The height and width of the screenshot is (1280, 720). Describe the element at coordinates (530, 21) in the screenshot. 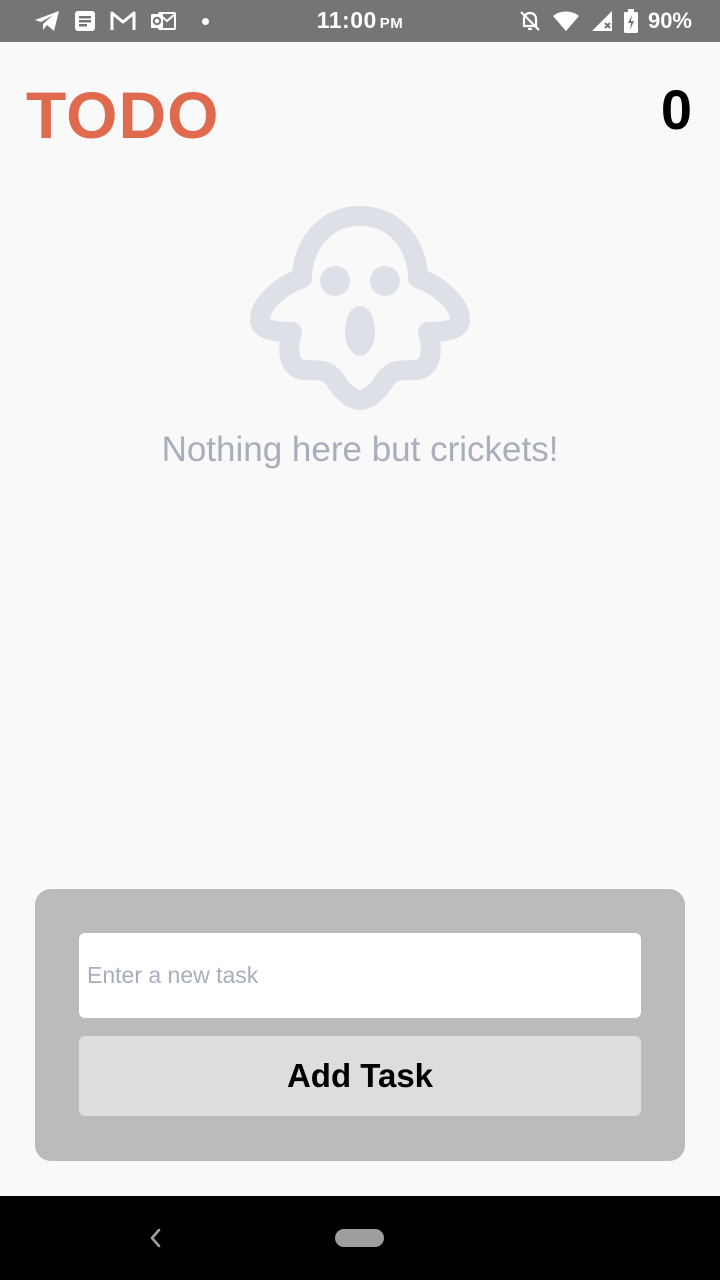

I see `notifications-off-icon` at that location.